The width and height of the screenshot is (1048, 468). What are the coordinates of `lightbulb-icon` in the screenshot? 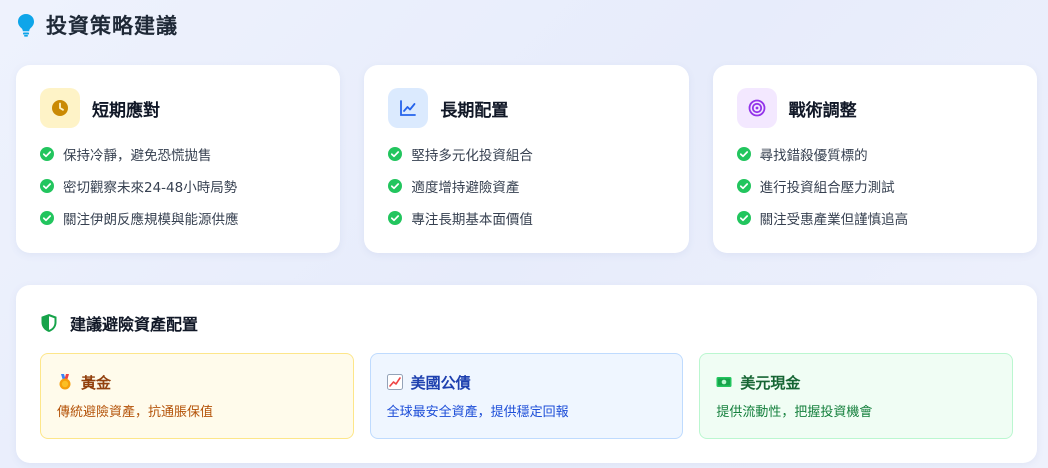 It's located at (26, 25).